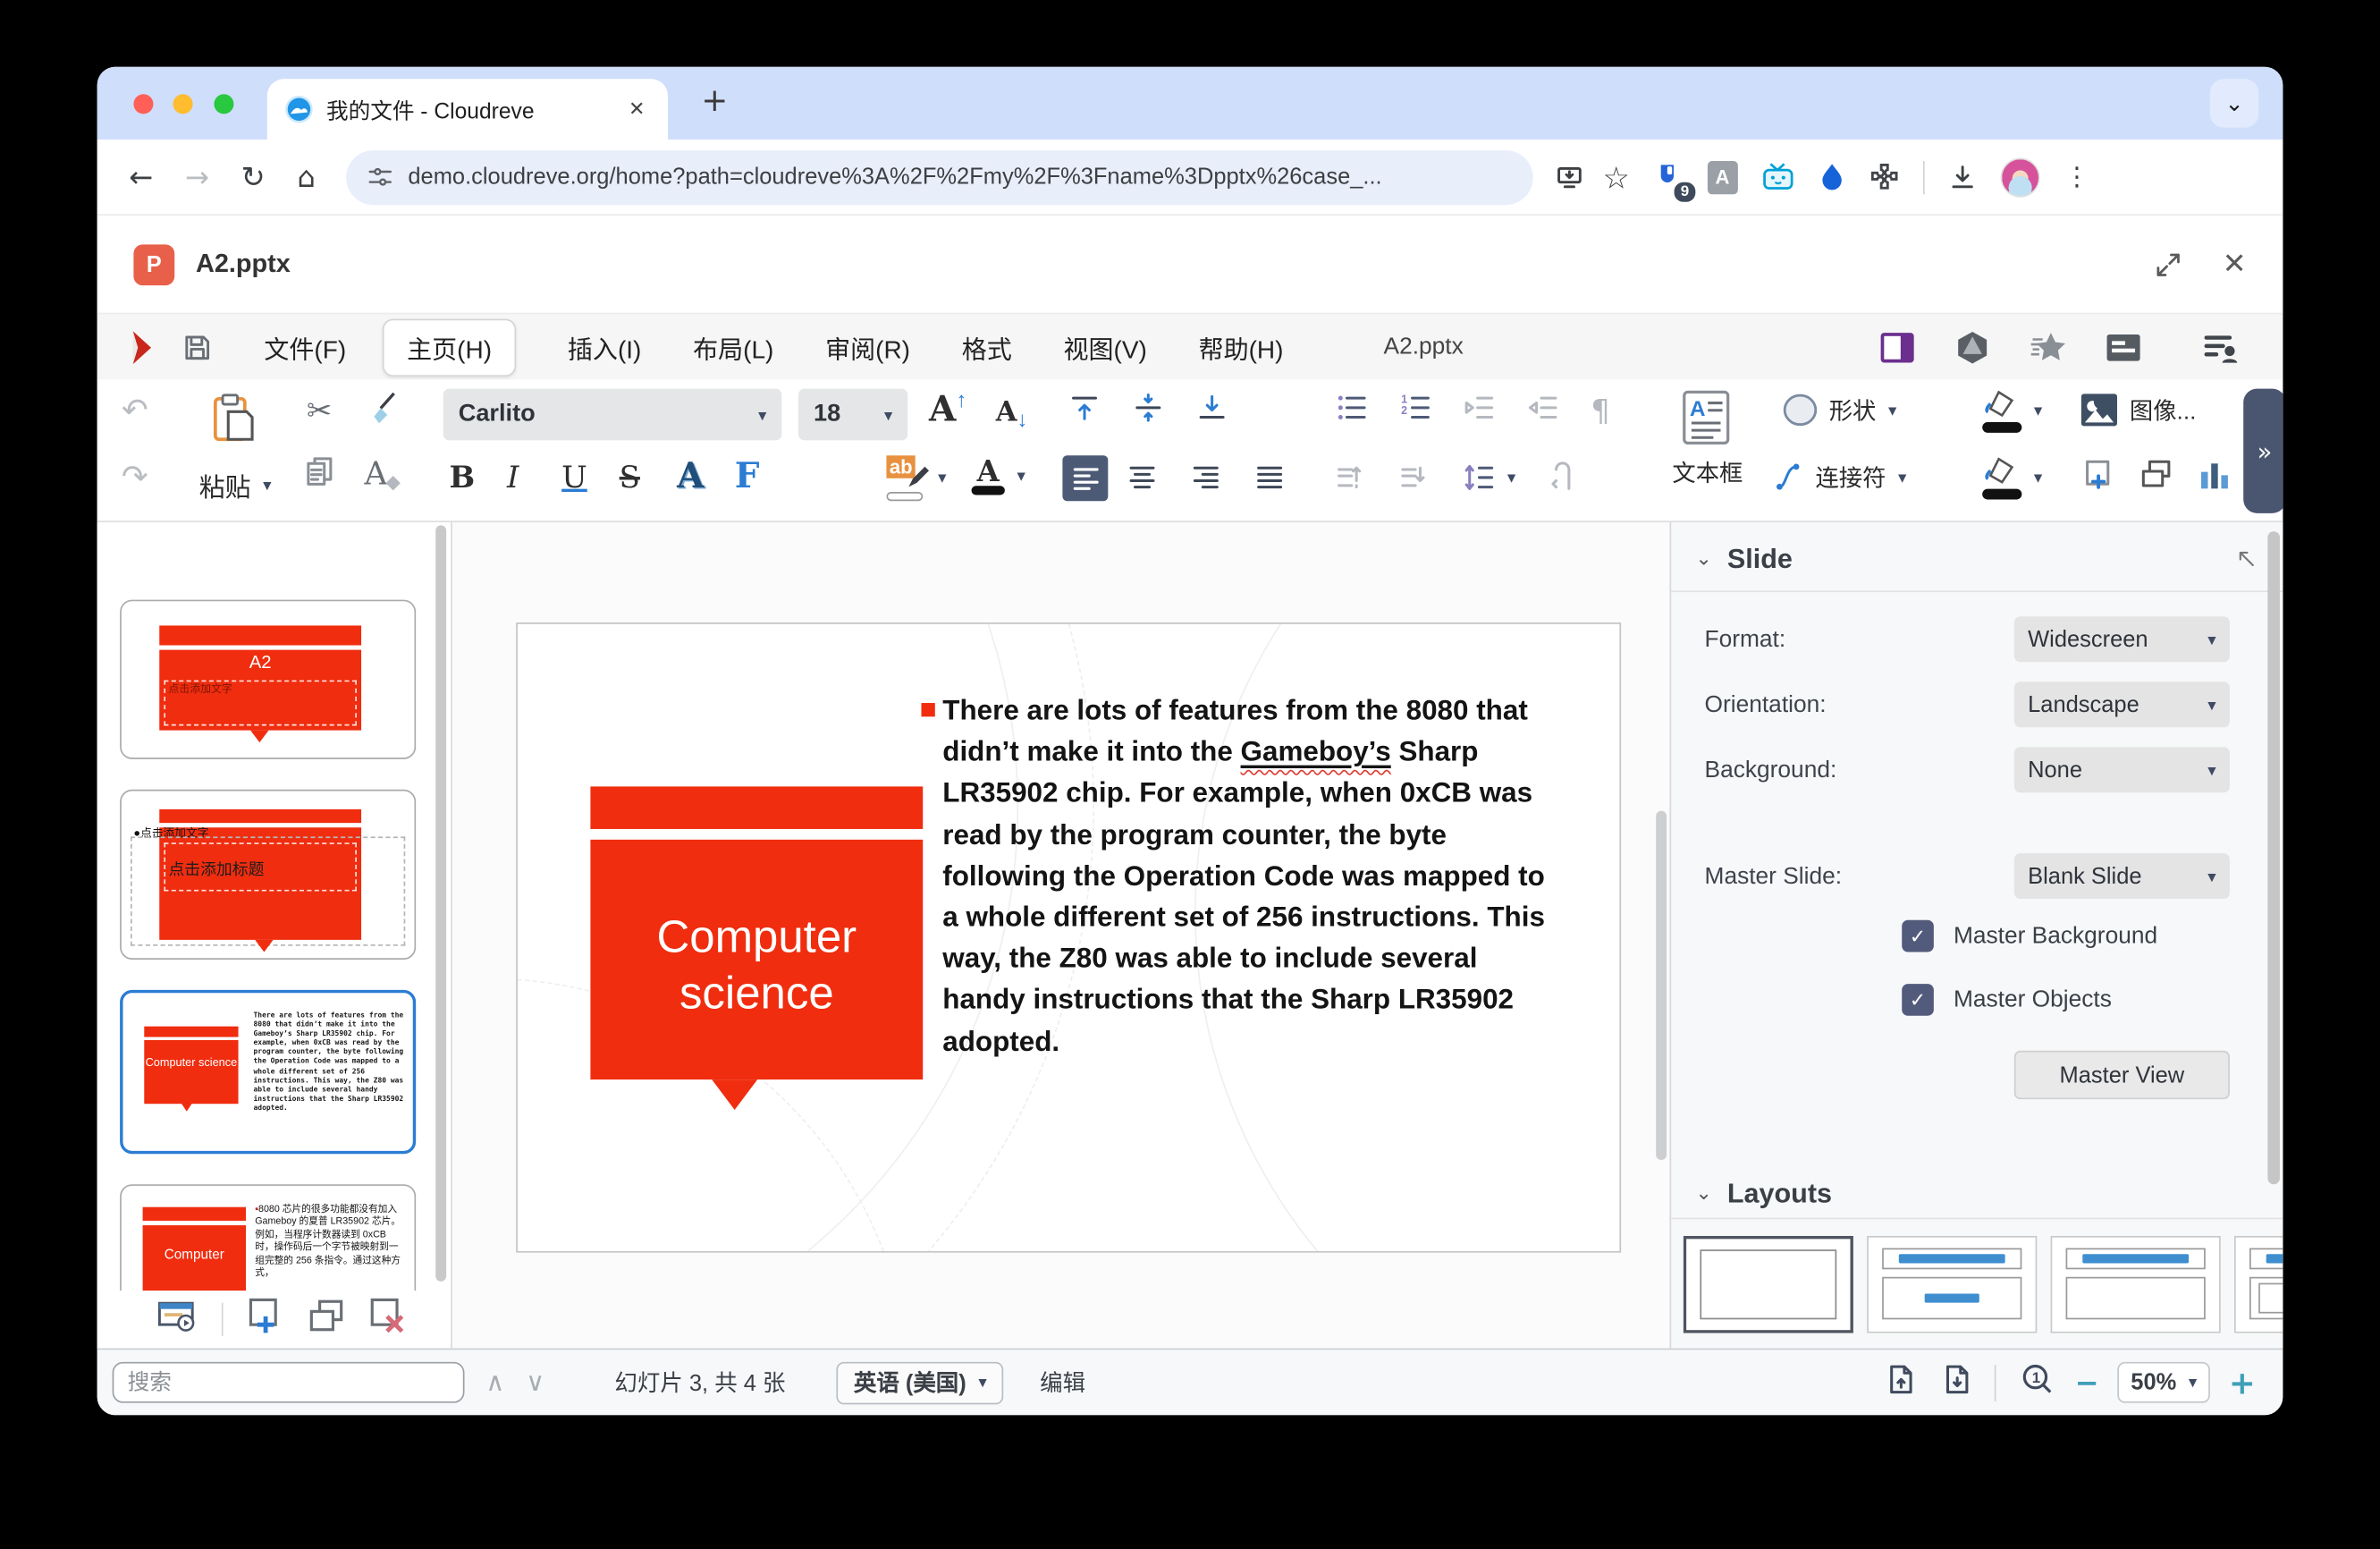 The image size is (2380, 1549). I want to click on browser-menu-icon: ⋮, so click(2076, 177).